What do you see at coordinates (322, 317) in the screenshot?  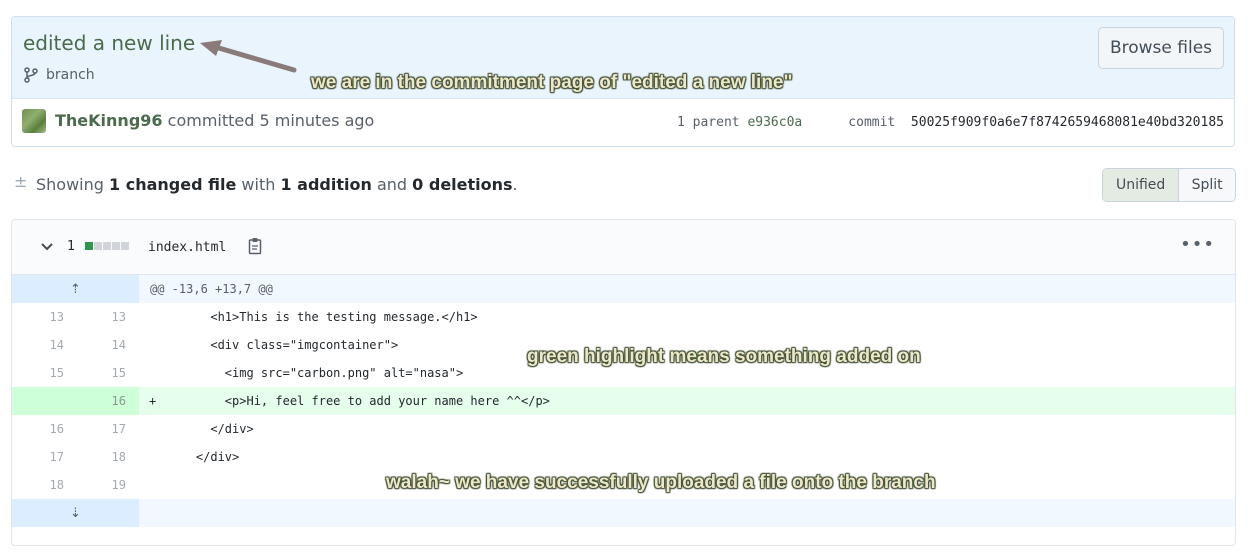 I see `code-line: <h1>This is the testing message.</h1>` at bounding box center [322, 317].